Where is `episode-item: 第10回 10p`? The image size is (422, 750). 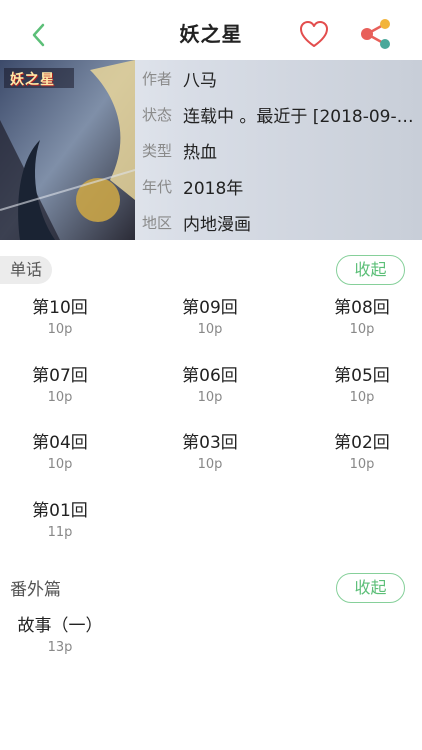 episode-item: 第10回 10p is located at coordinates (60, 318).